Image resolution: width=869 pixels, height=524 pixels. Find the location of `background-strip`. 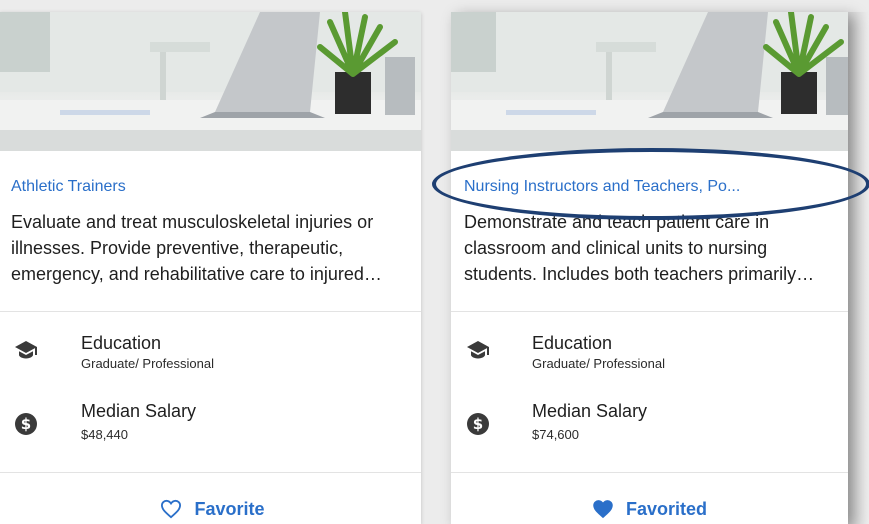

background-strip is located at coordinates (858, 268).